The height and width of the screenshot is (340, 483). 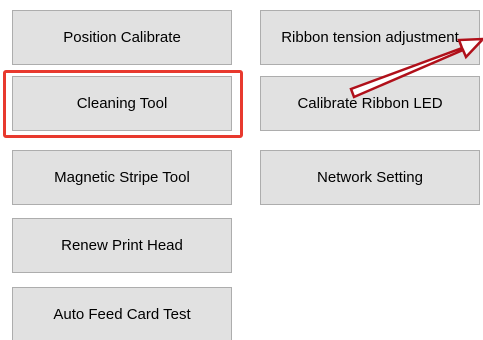 What do you see at coordinates (370, 37) in the screenshot?
I see `ribbon-tension-adjustment-button: Ribbon tension adjustment` at bounding box center [370, 37].